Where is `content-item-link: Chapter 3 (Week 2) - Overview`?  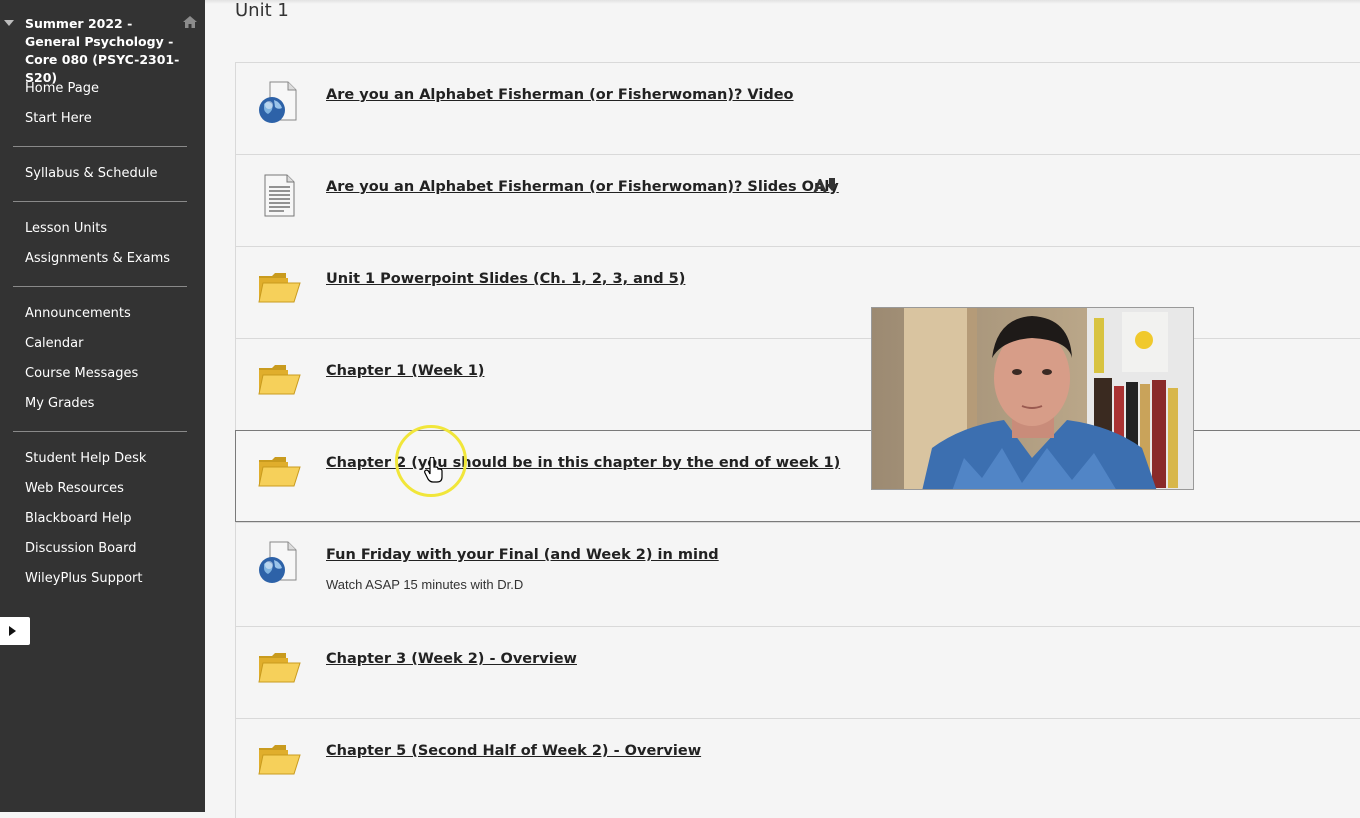 content-item-link: Chapter 3 (Week 2) - Overview is located at coordinates (451, 659).